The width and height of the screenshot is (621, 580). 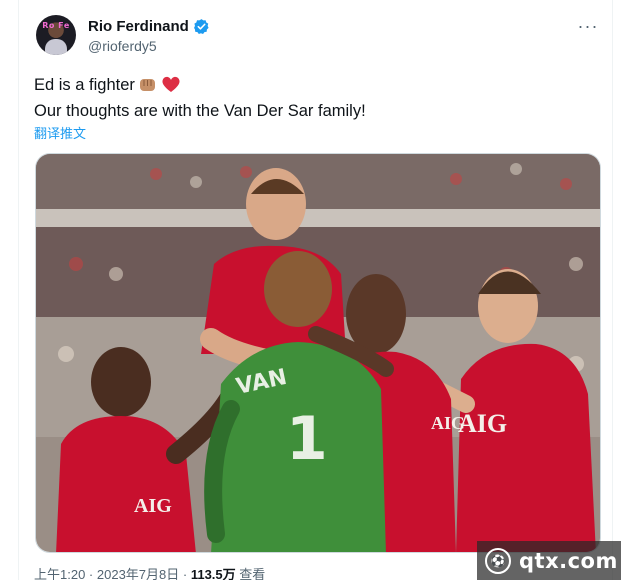 I want to click on site-watermark: ⚽ qtx.com, so click(x=549, y=560).